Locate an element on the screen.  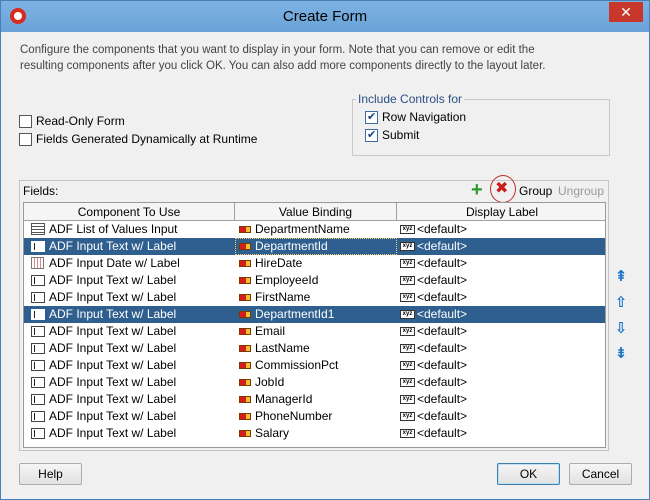
move-bottom-icon: ⇟ is located at coordinates (621, 354).